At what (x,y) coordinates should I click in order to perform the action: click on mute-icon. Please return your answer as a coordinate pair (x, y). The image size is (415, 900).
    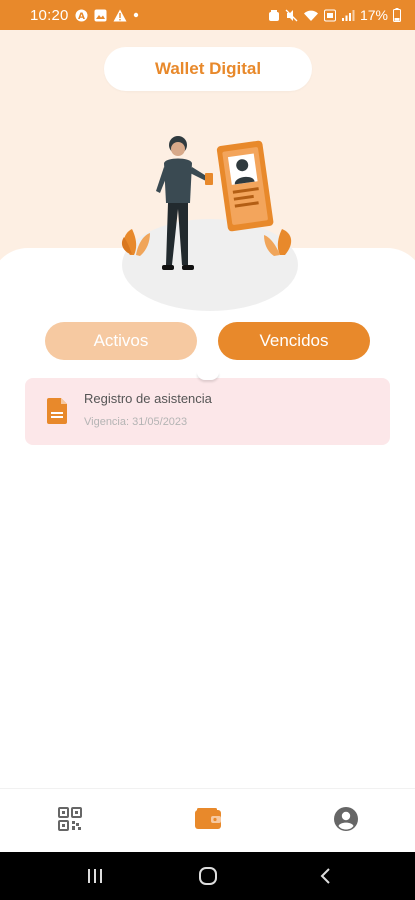
    Looking at the image, I should click on (291, 15).